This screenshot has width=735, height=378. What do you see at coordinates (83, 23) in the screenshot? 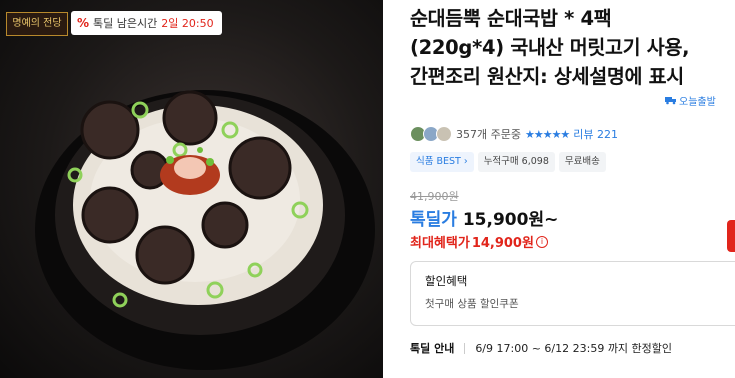
I see `percent-icon: %` at bounding box center [83, 23].